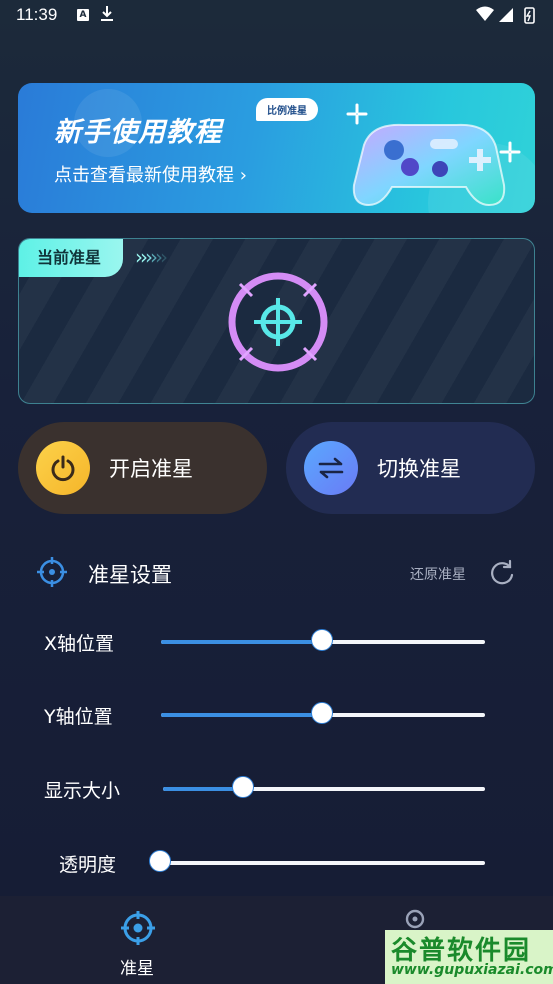 This screenshot has height=984, width=553. I want to click on wifi-icon, so click(485, 13).